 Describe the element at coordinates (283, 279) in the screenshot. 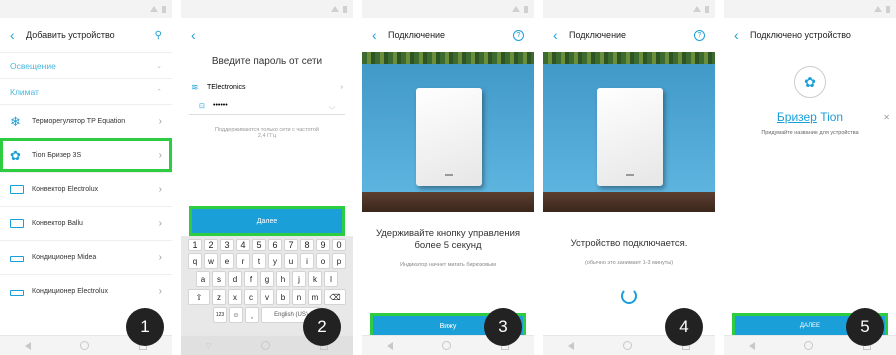

I see `key-h: h` at that location.